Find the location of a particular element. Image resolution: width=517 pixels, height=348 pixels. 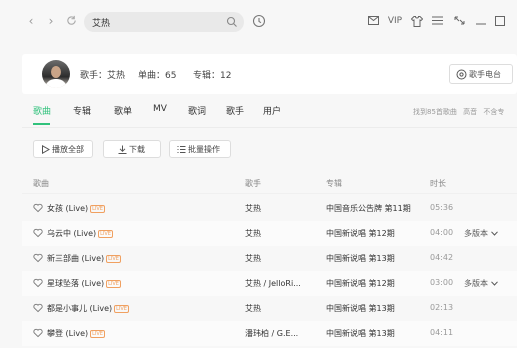

song-title-cell: 新三部曲 (Live) LIVE is located at coordinates (84, 258).